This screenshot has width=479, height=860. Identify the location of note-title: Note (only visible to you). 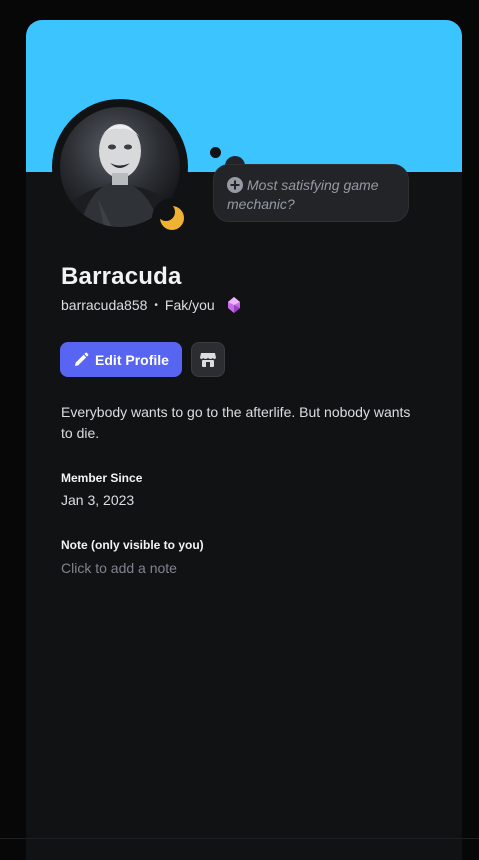
(132, 545).